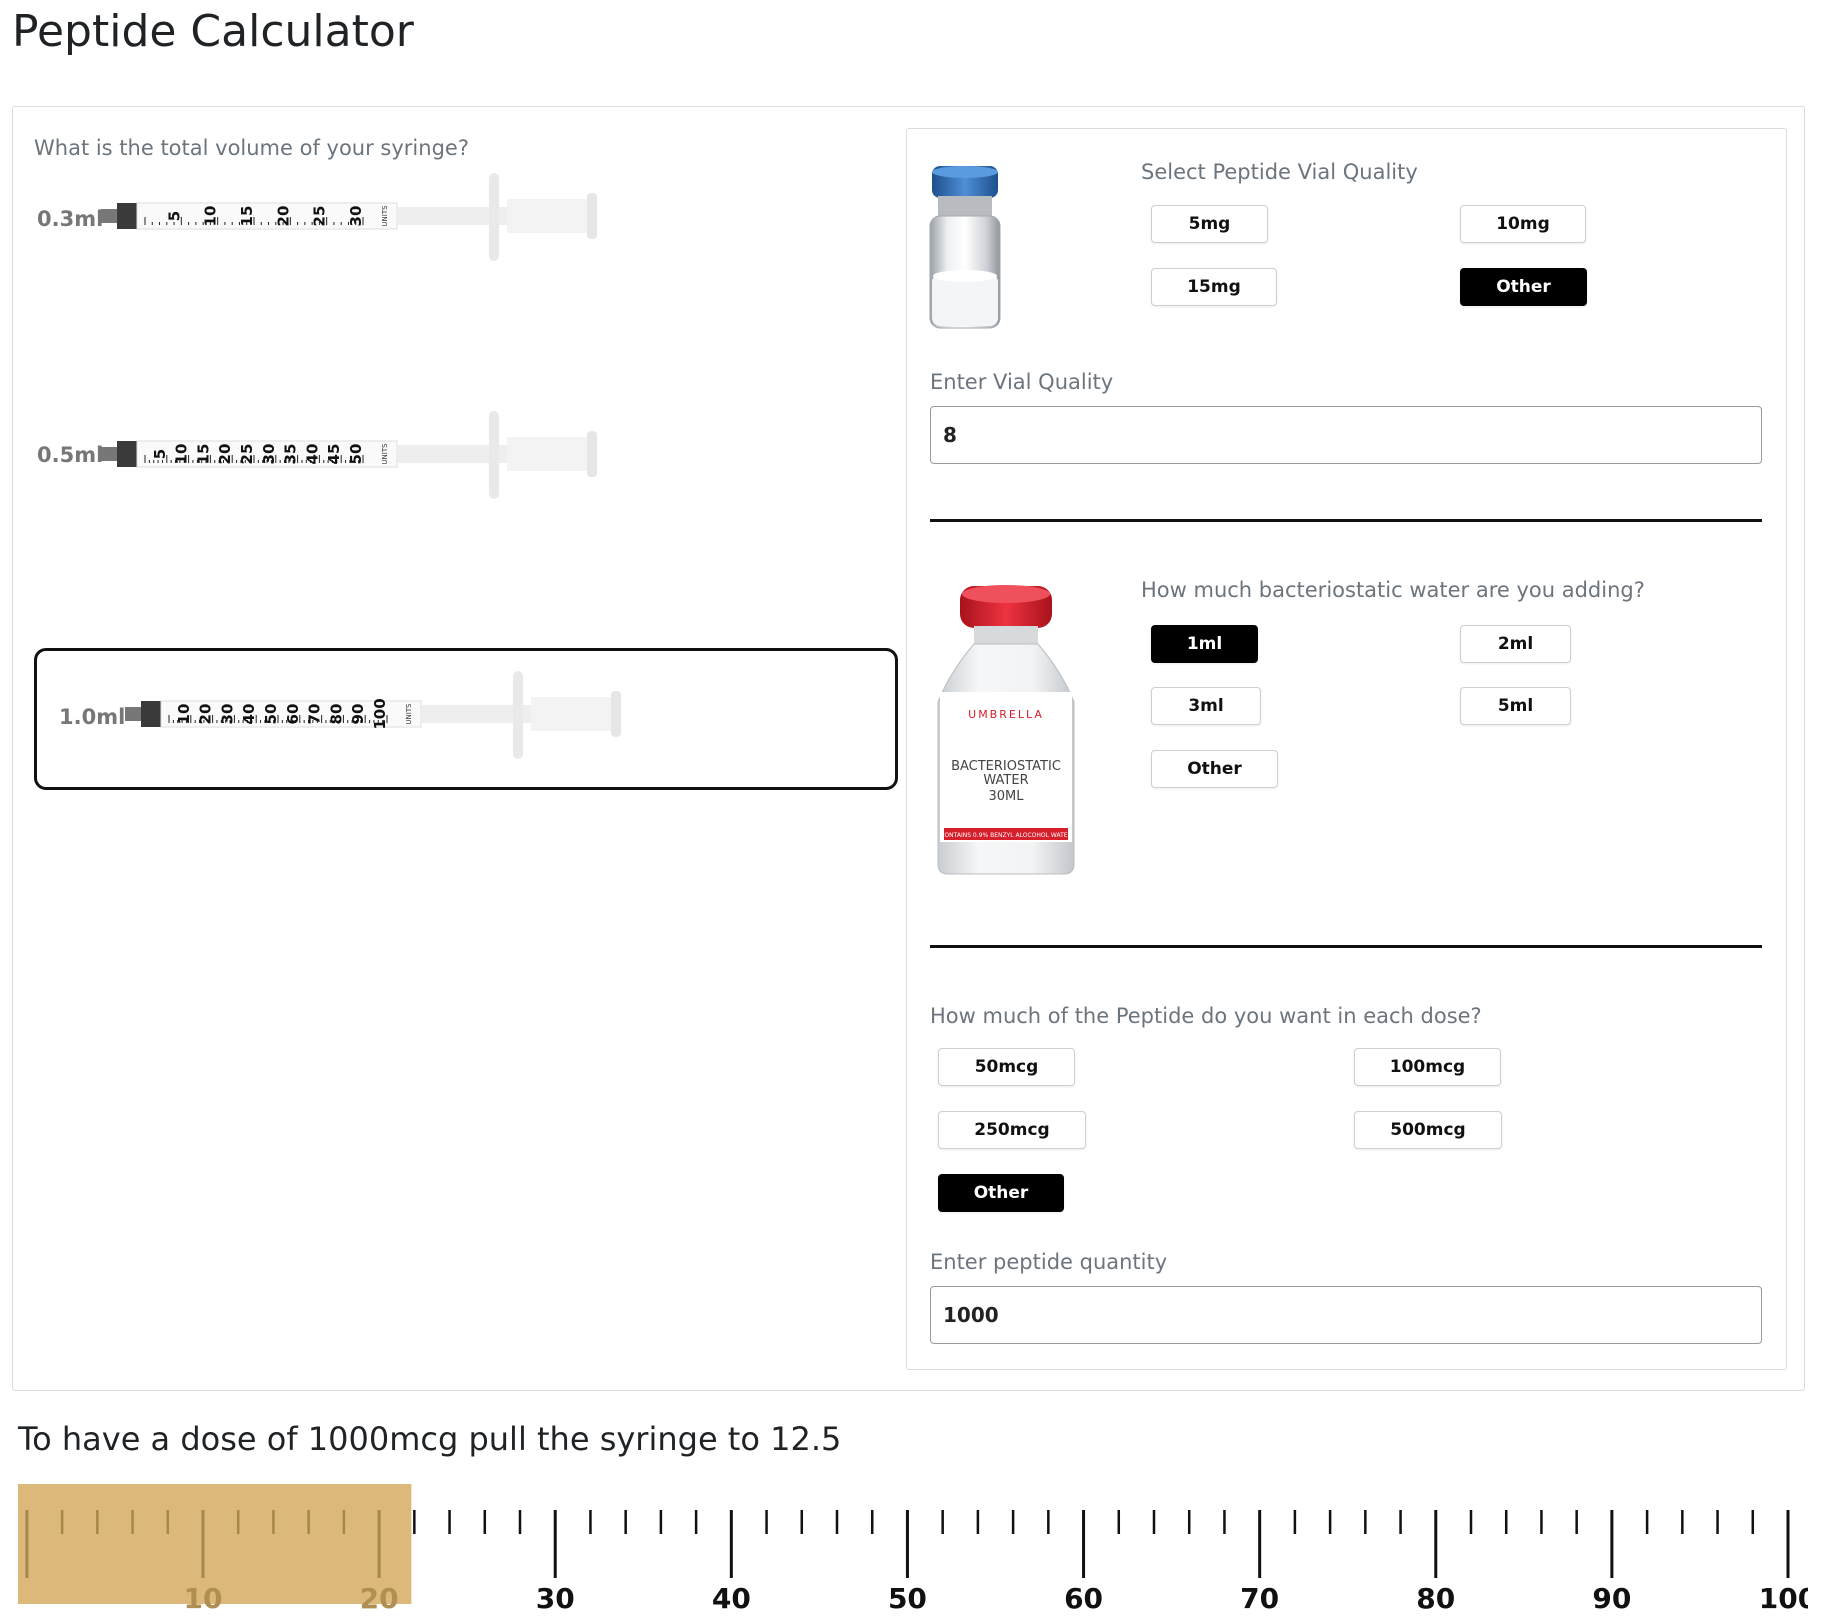 This screenshot has height=1621, width=1828. What do you see at coordinates (213, 31) in the screenshot?
I see `page-title: Peptide Calculator` at bounding box center [213, 31].